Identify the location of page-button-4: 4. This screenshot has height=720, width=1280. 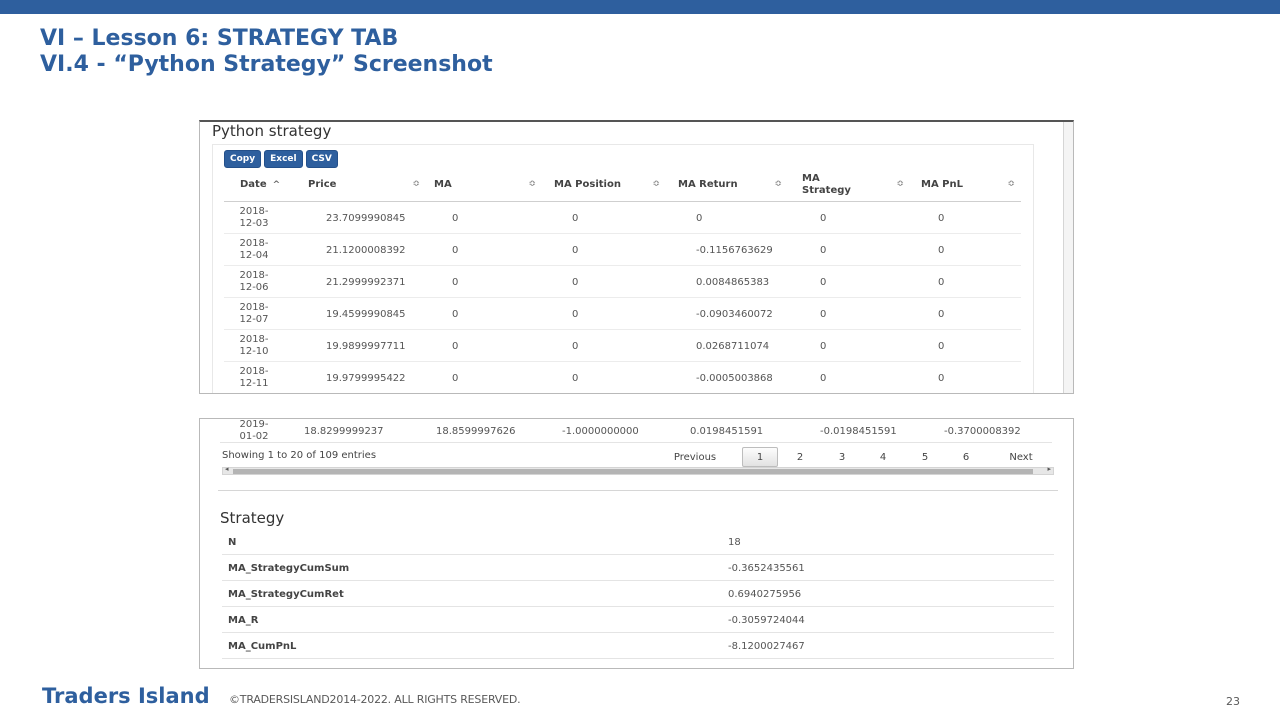
(883, 457).